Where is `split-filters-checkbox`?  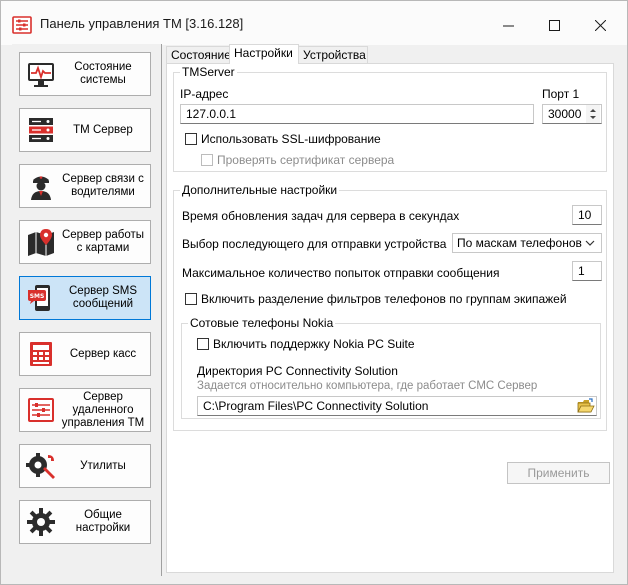 split-filters-checkbox is located at coordinates (191, 299).